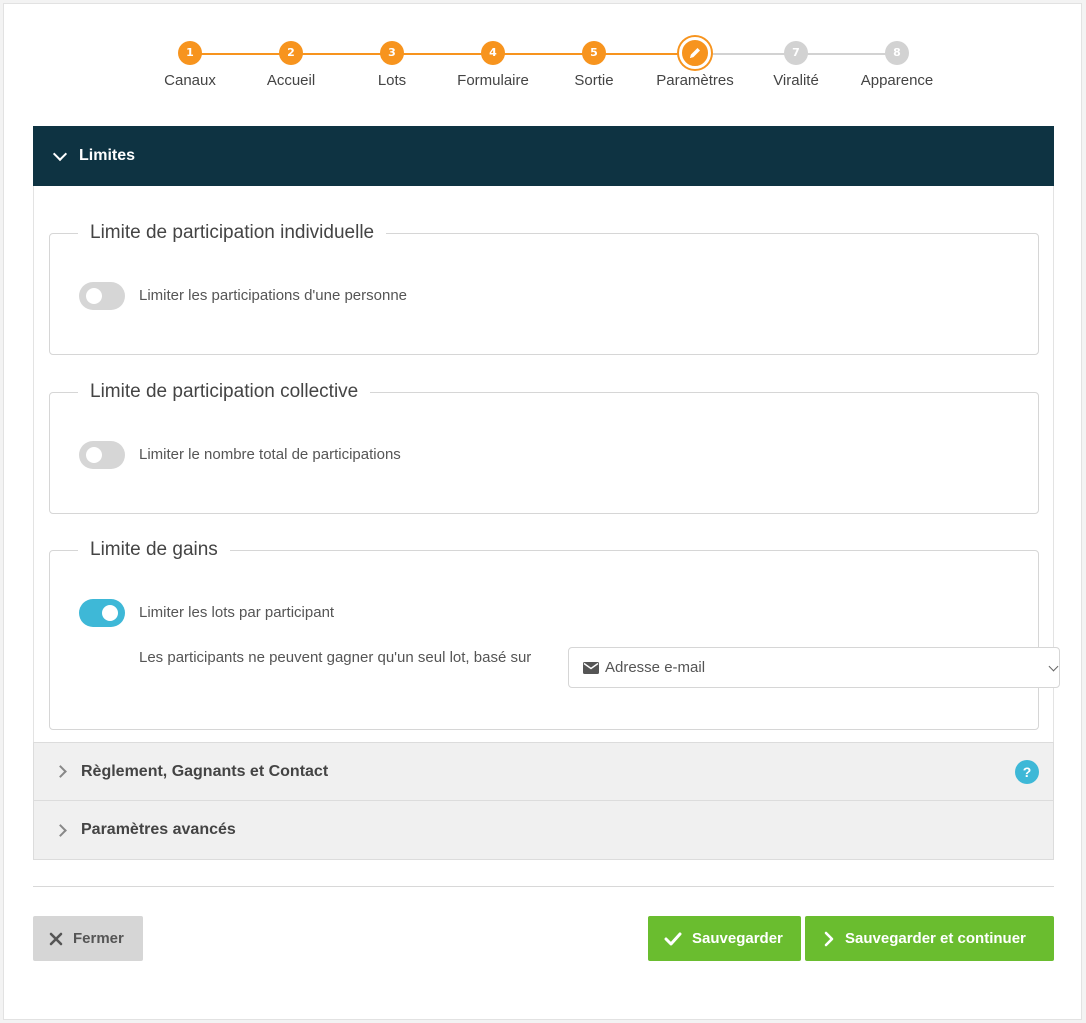  What do you see at coordinates (232, 233) in the screenshot?
I see `box-legend: Limite de participation individuelle` at bounding box center [232, 233].